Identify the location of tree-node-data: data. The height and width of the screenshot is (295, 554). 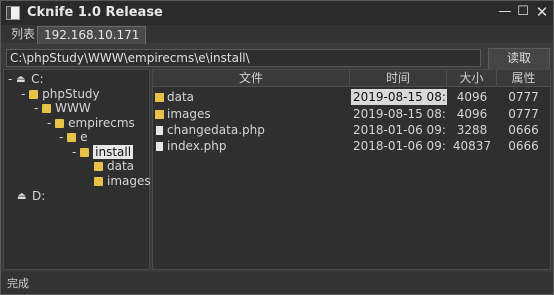
(114, 166).